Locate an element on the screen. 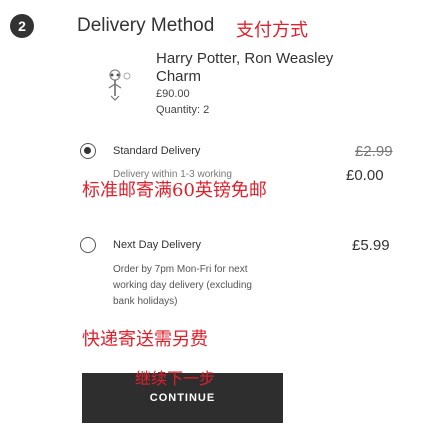  step-number-badge: 2 is located at coordinates (22, 26).